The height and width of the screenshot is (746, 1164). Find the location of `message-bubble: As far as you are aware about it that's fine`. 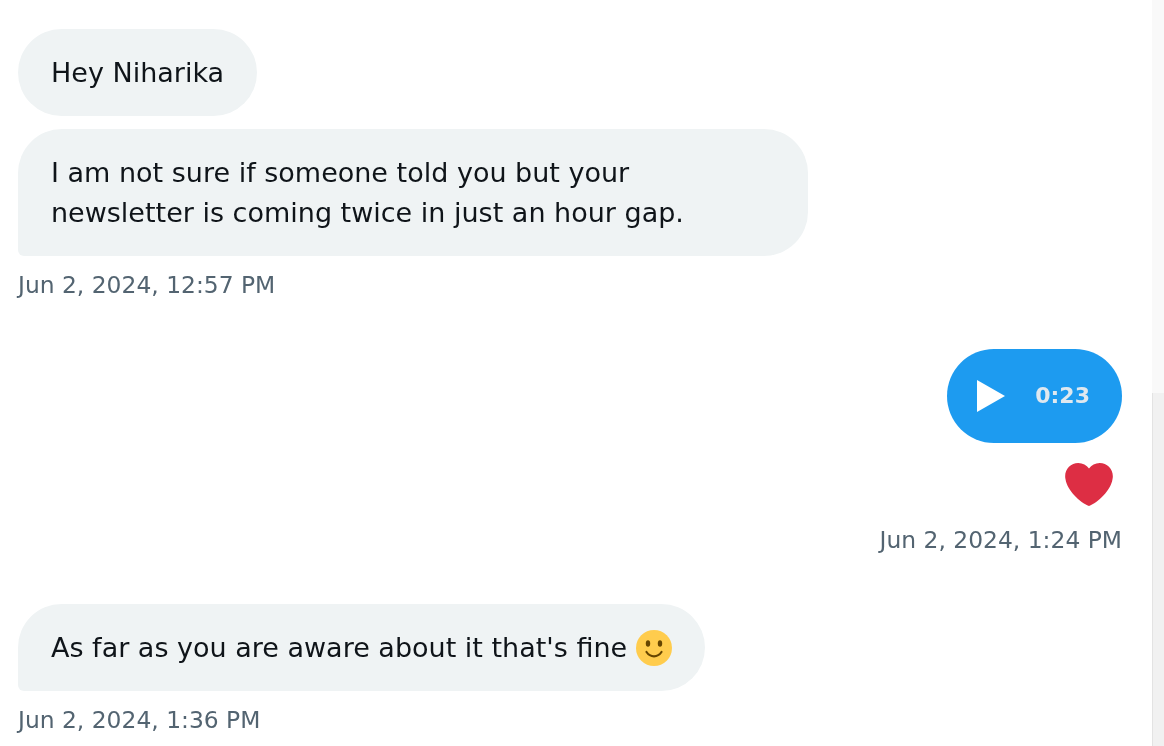

message-bubble: As far as you are aware about it that's fine is located at coordinates (362, 647).